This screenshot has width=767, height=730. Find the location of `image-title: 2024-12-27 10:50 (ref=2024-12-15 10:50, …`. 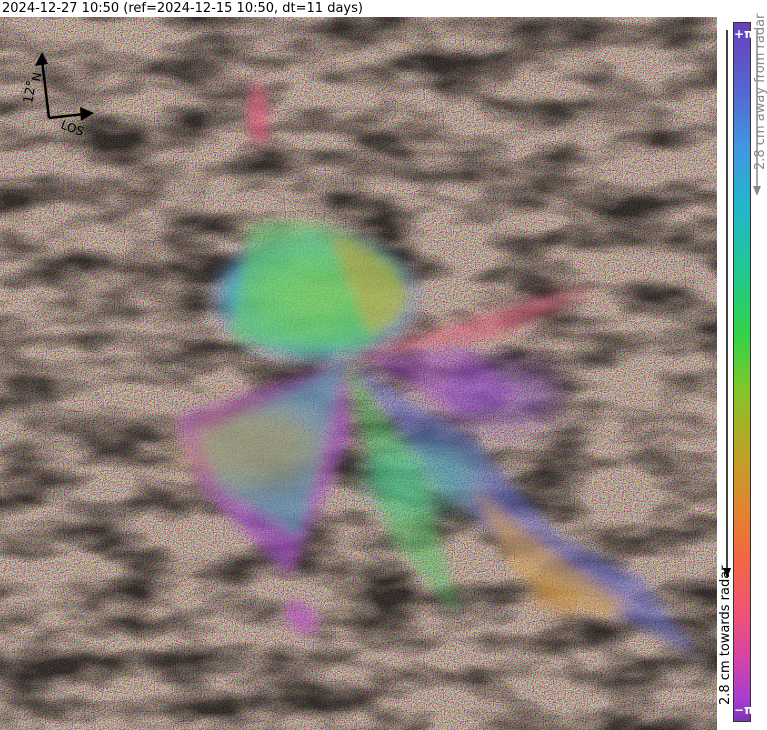

image-title: 2024-12-27 10:50 (ref=2024-12-15 10:50, … is located at coordinates (358, 8).